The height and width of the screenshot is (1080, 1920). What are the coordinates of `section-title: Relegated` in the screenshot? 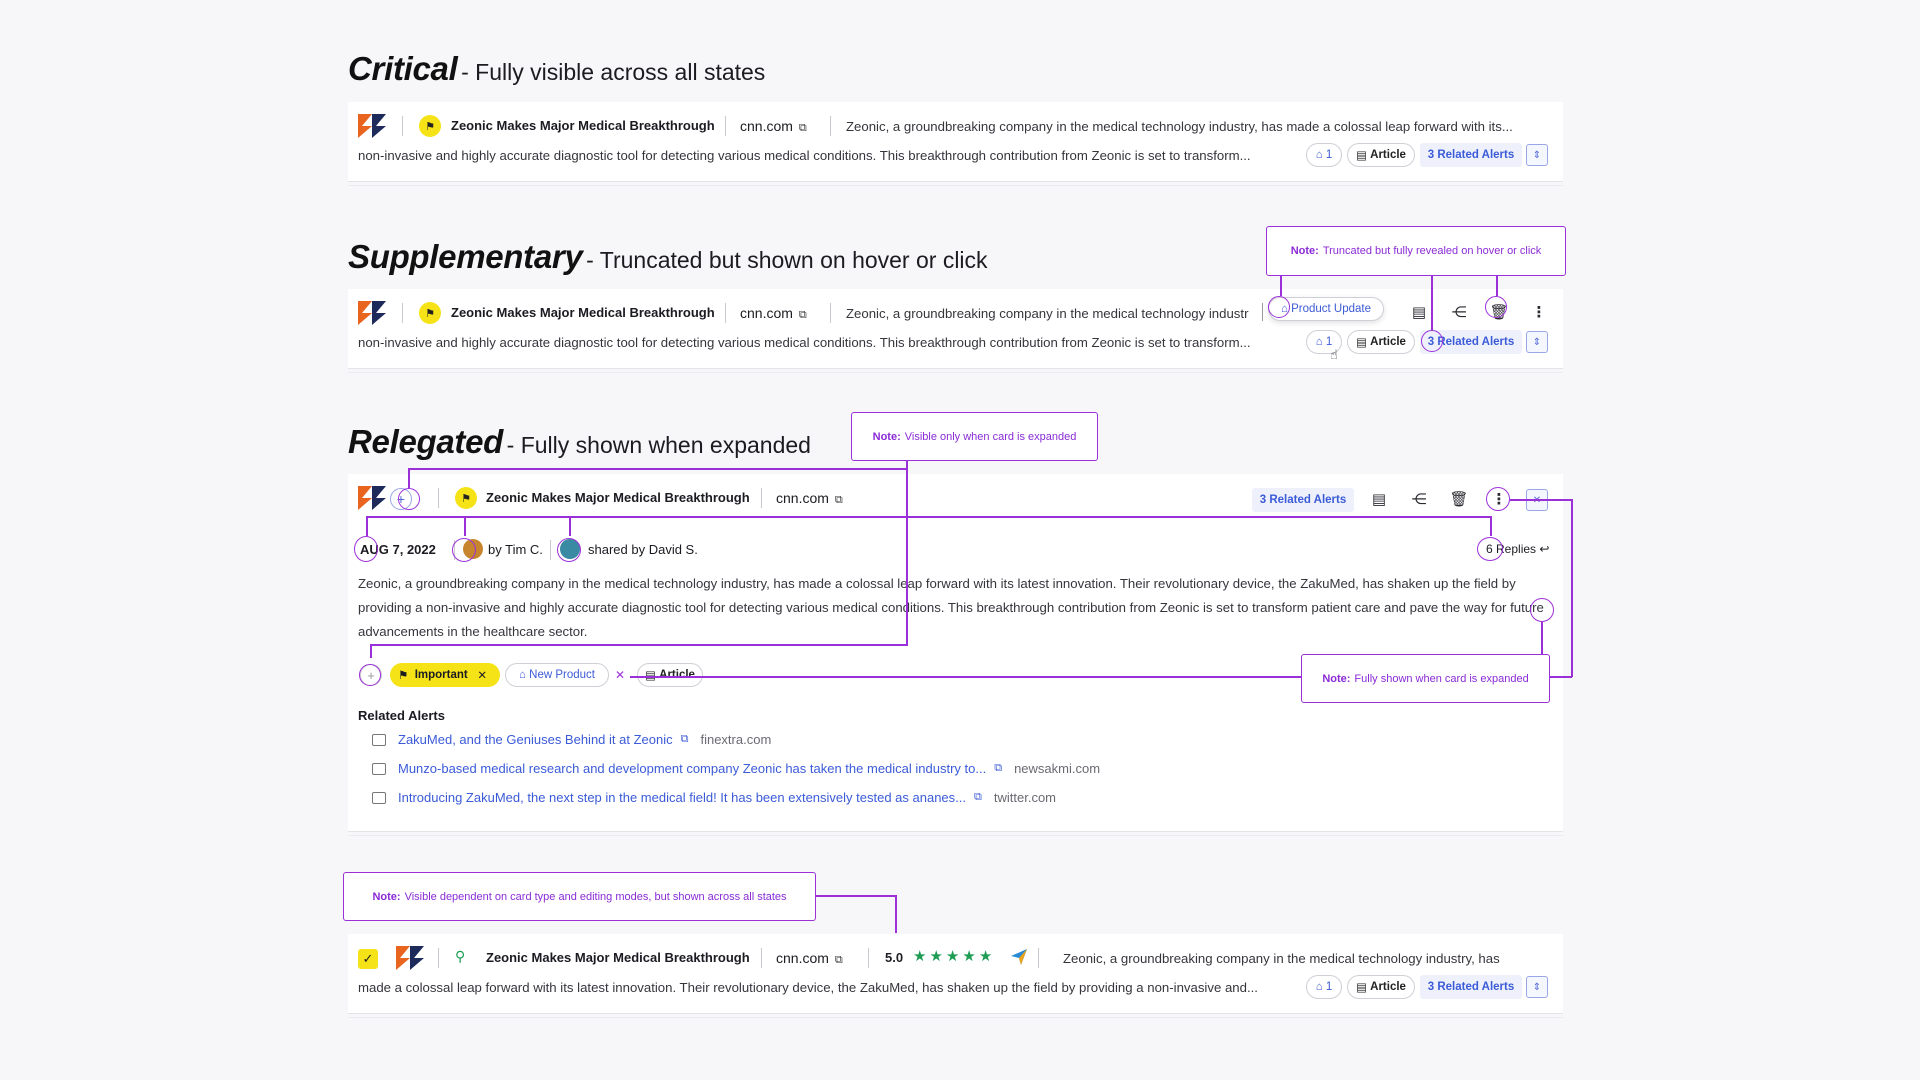 It's located at (426, 441).